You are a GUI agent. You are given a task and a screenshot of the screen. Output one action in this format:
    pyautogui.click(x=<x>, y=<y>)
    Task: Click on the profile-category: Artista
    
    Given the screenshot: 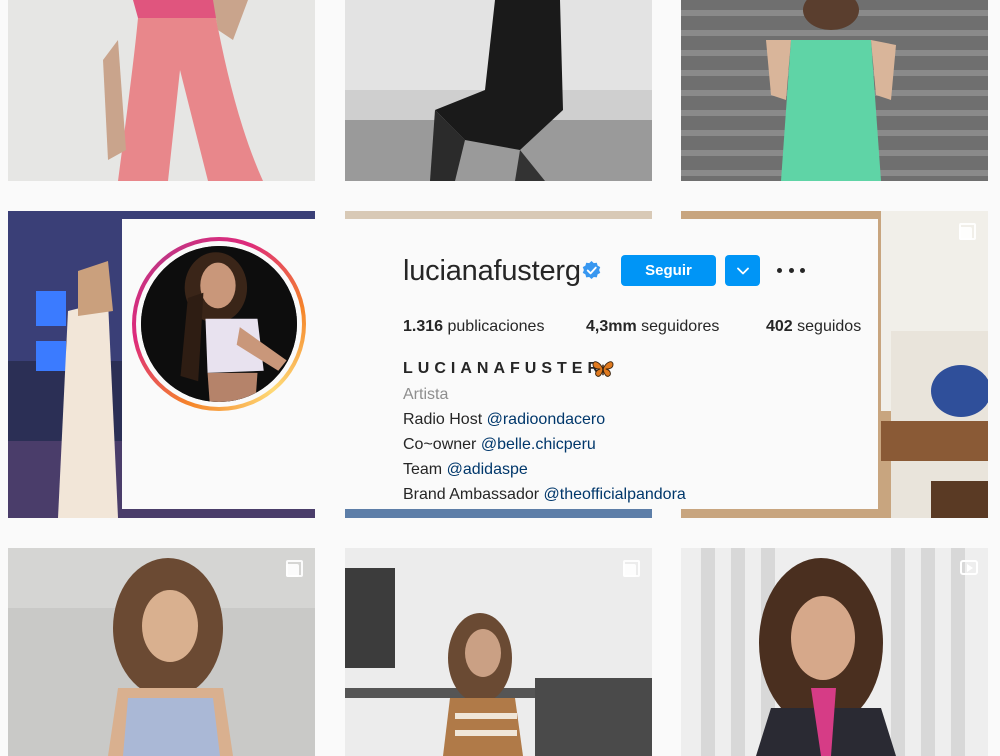 What is the action you would take?
    pyautogui.click(x=426, y=394)
    